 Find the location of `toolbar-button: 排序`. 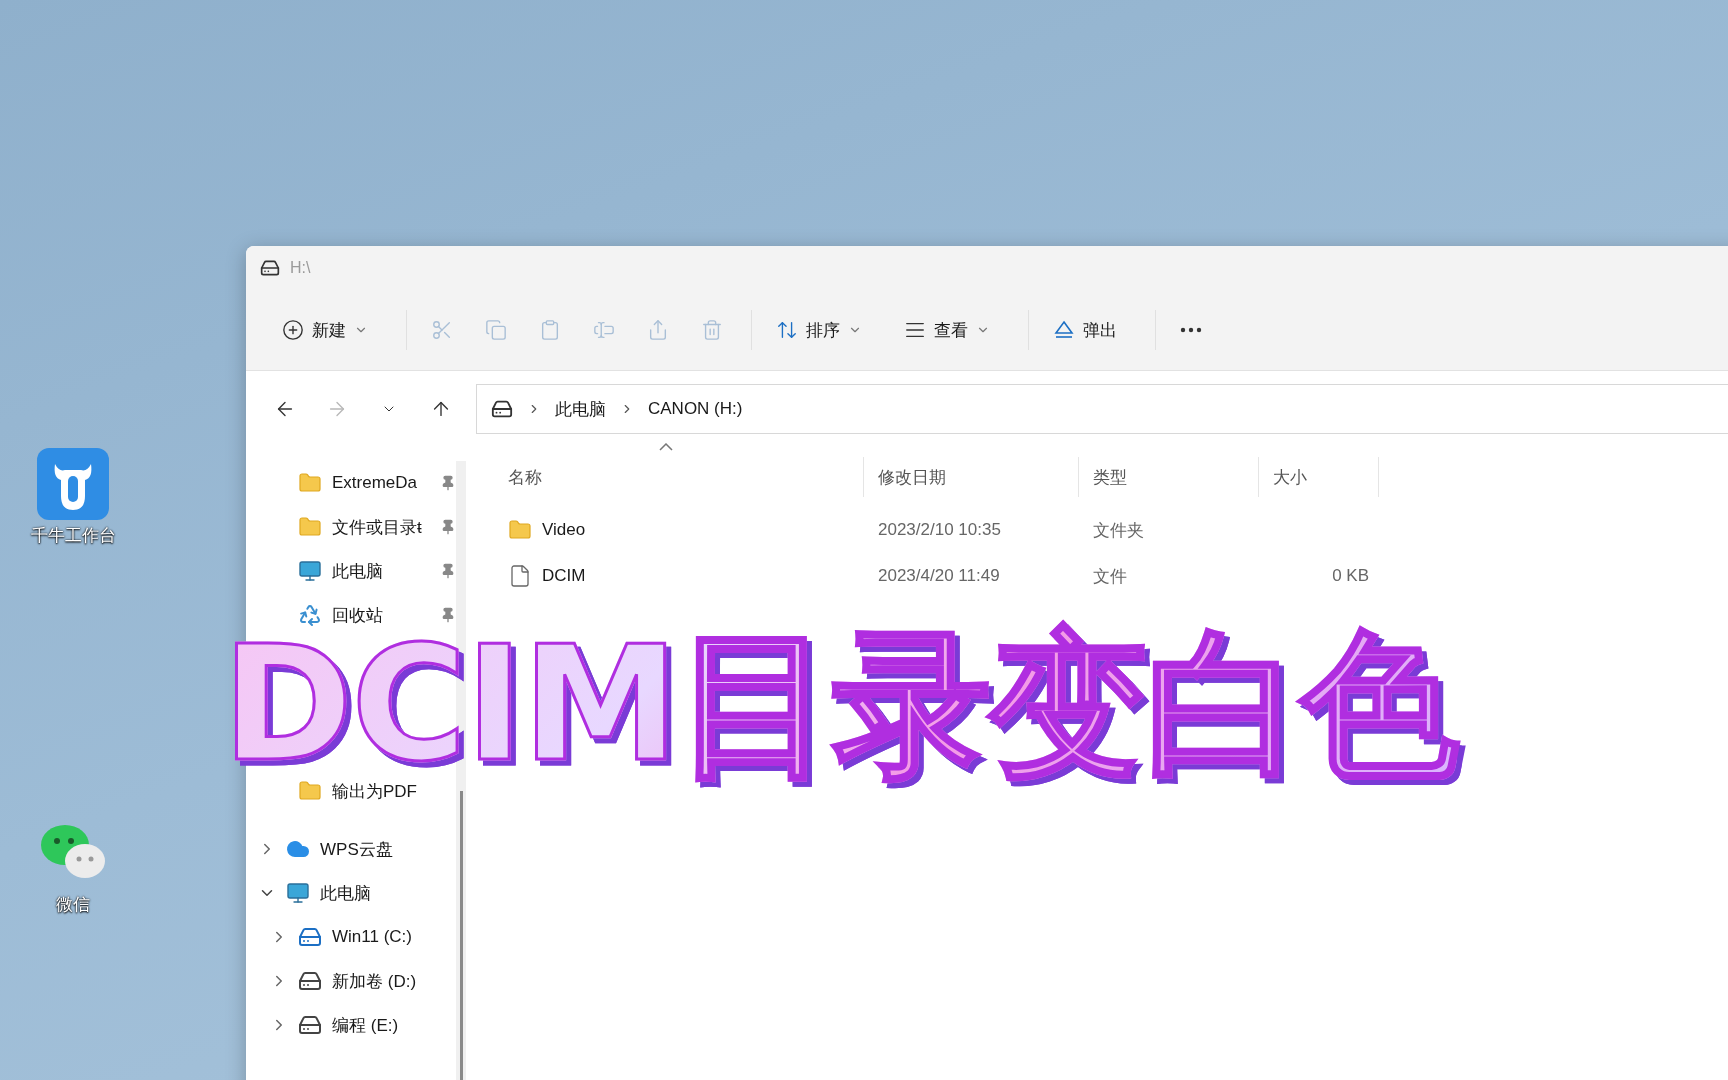

toolbar-button: 排序 is located at coordinates (819, 330).